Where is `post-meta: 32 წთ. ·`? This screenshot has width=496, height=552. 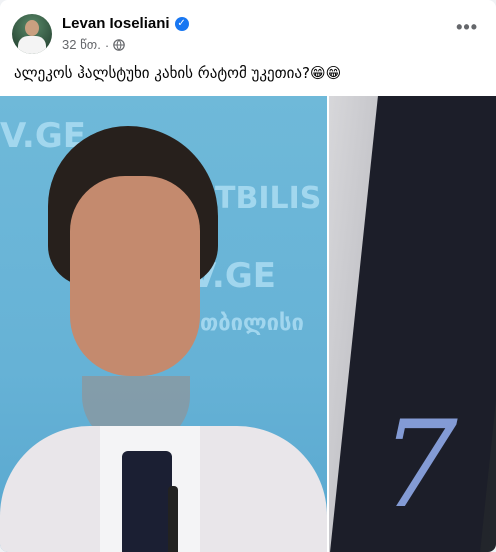
post-meta: 32 წთ. · is located at coordinates (93, 45).